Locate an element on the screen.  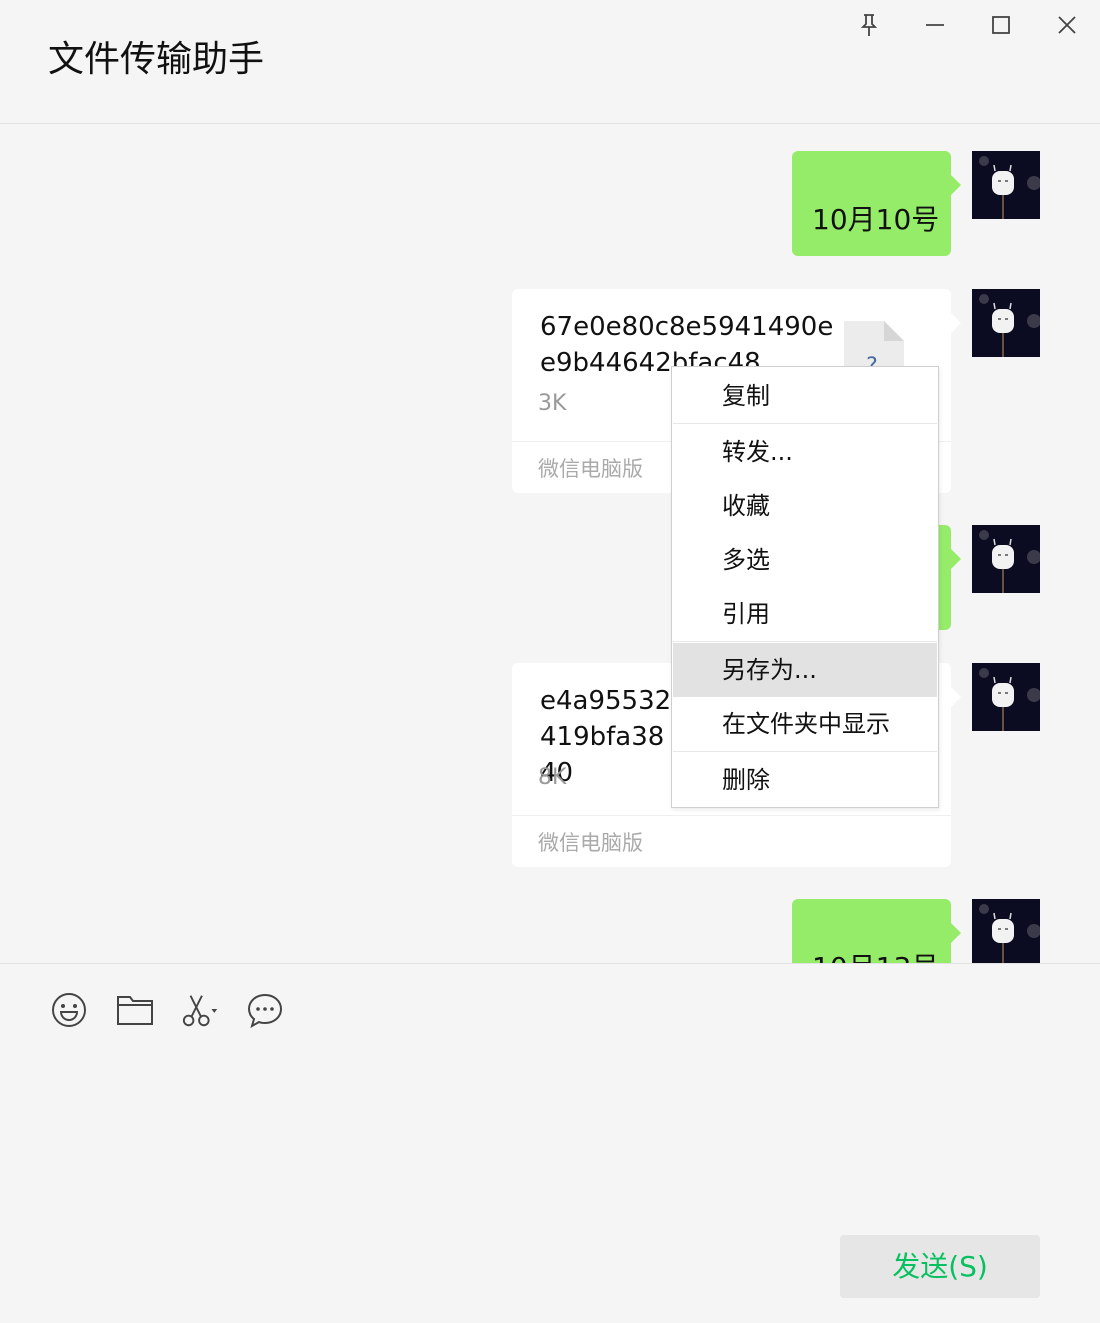
divider is located at coordinates (731, 815).